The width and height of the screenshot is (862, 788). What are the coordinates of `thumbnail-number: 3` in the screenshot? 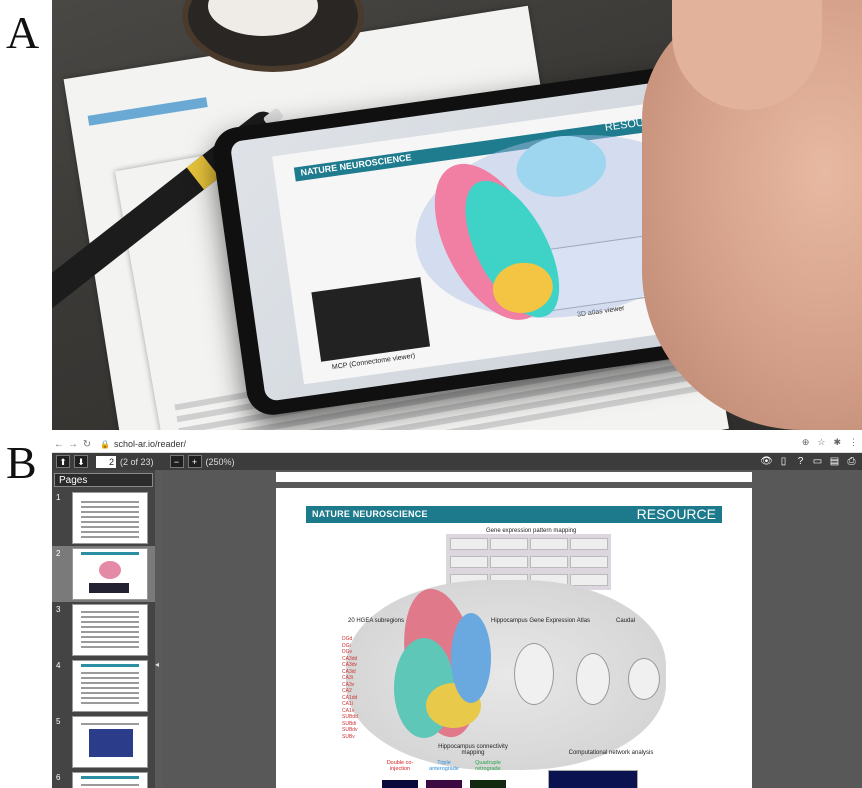 It's located at (58, 609).